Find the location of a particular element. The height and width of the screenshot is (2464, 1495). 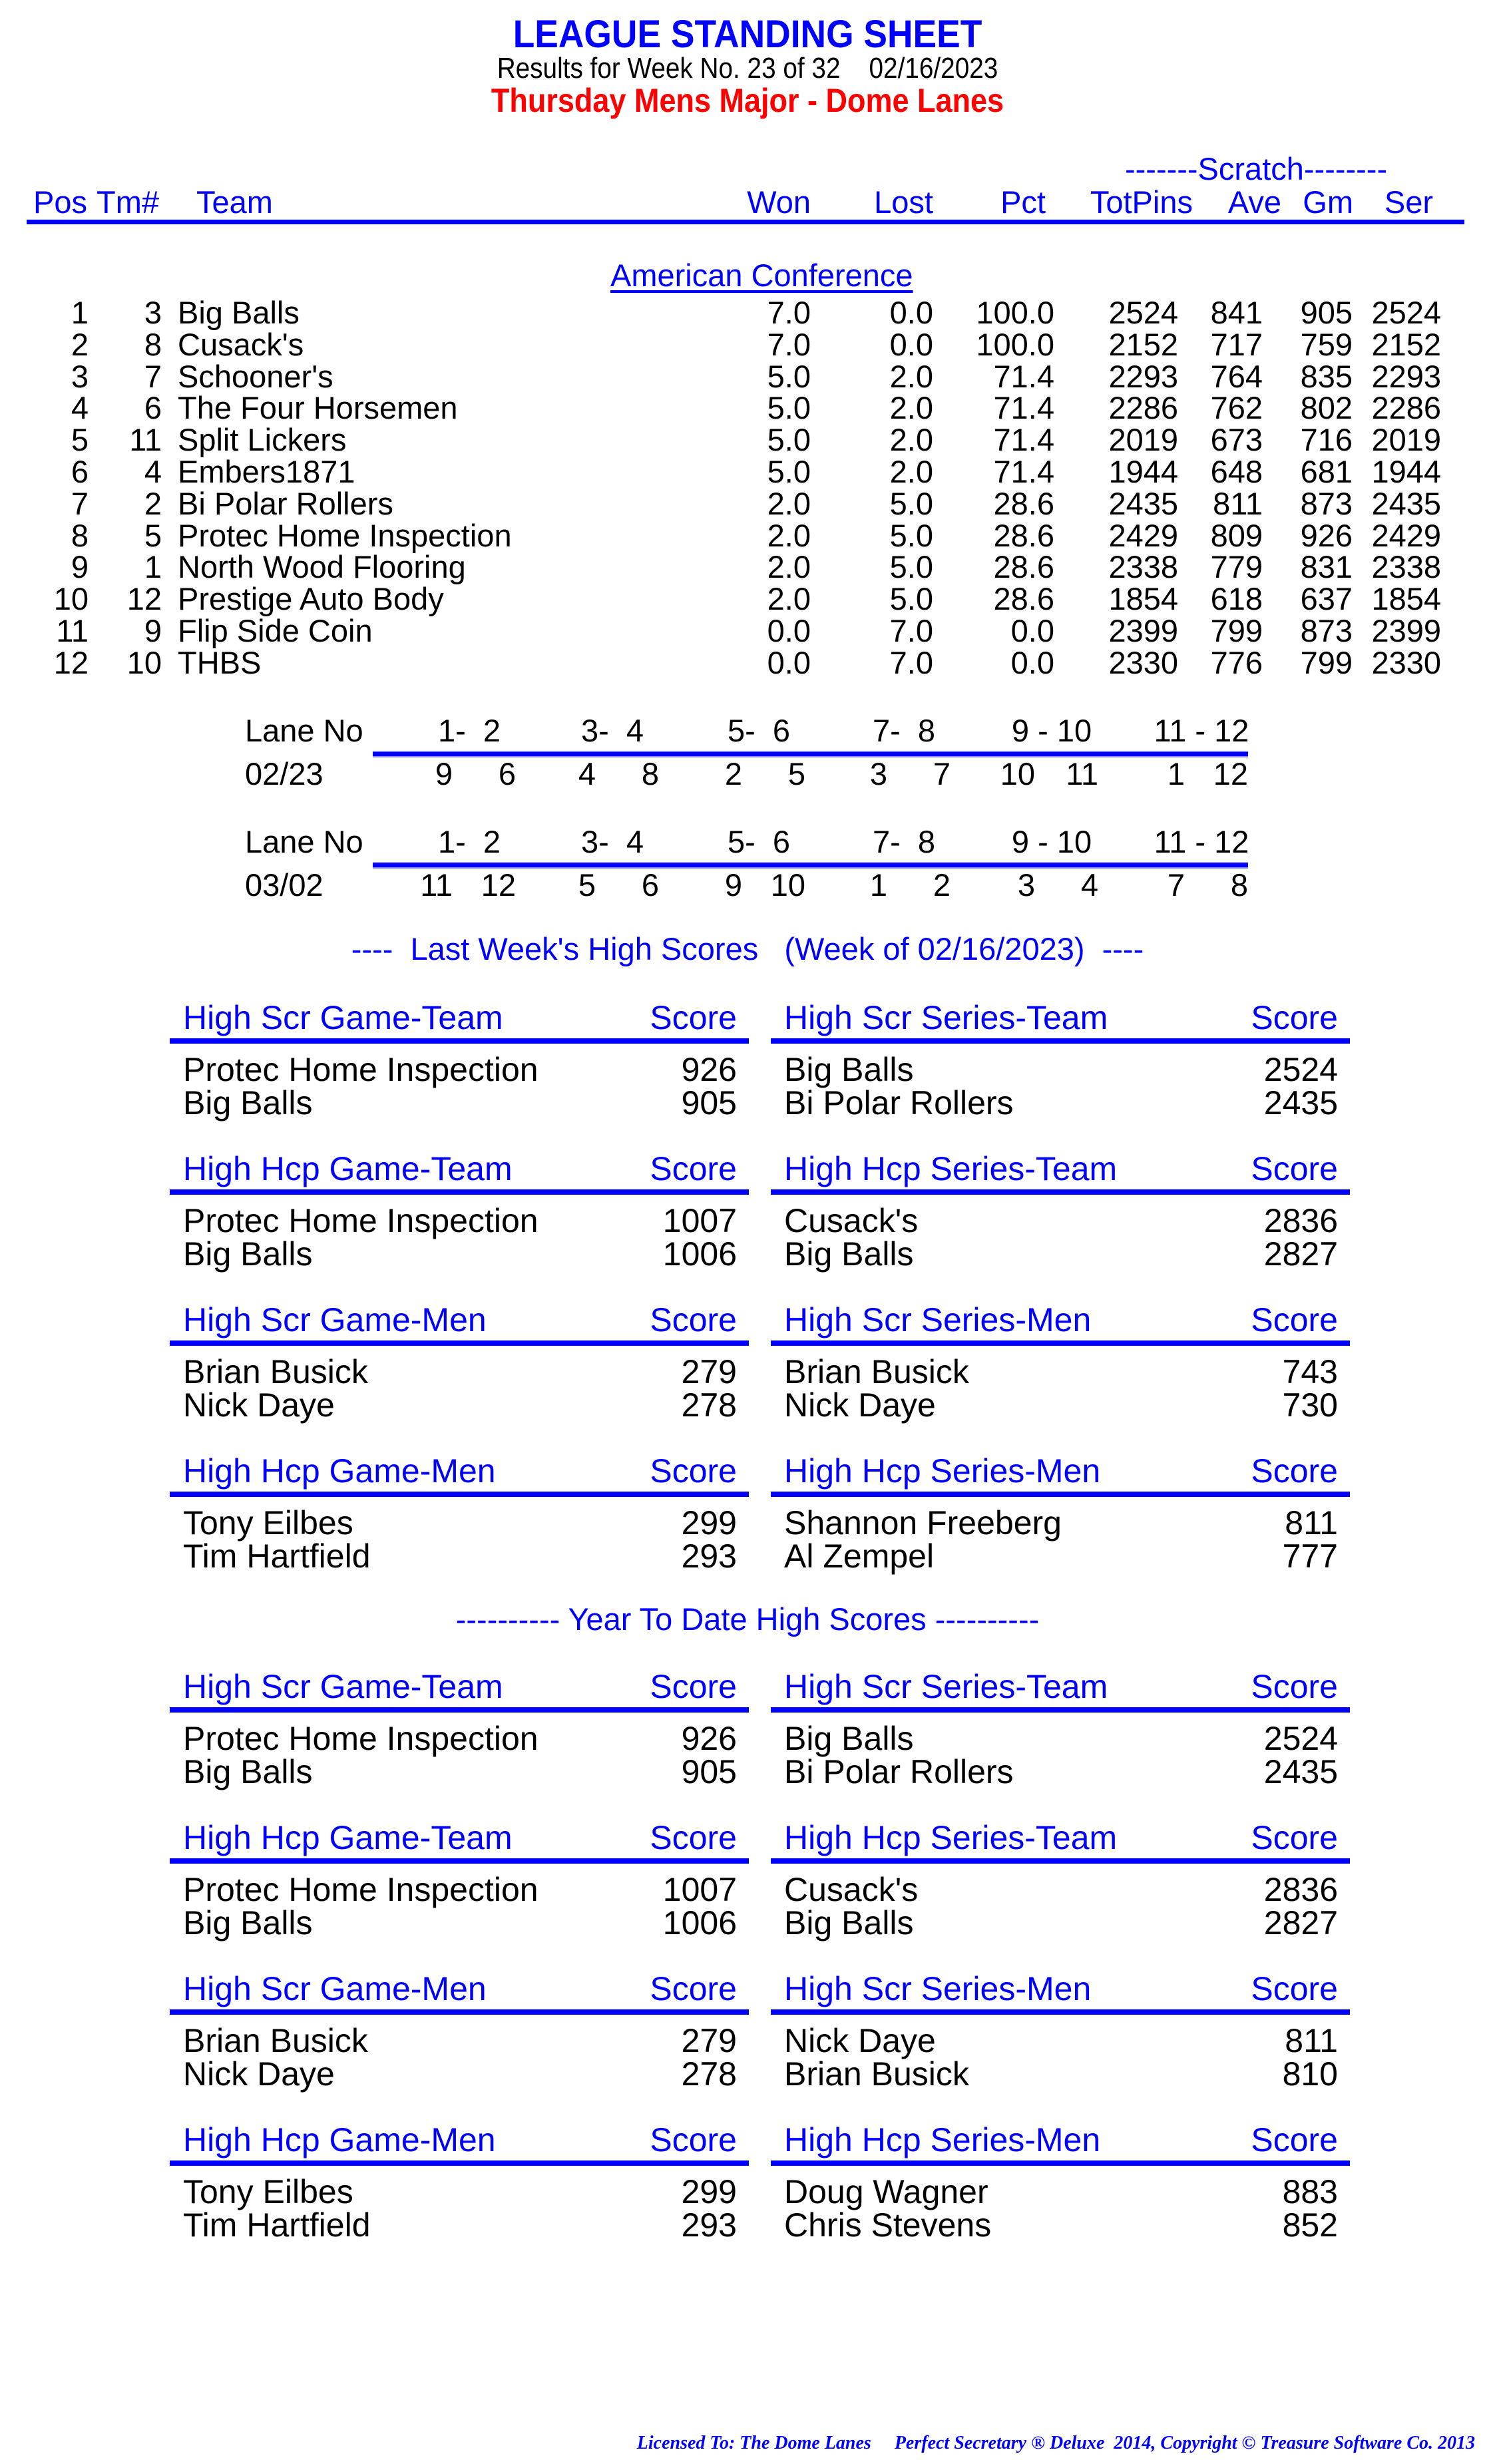

league-name: Thursday Mens Major - Dome Lanes is located at coordinates (747, 100).